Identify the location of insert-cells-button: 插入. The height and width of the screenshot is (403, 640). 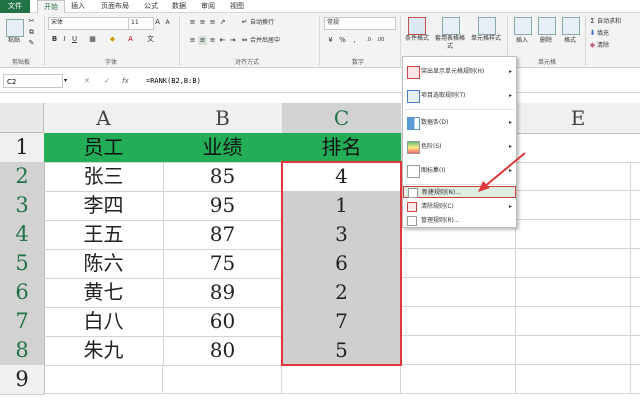
(522, 41).